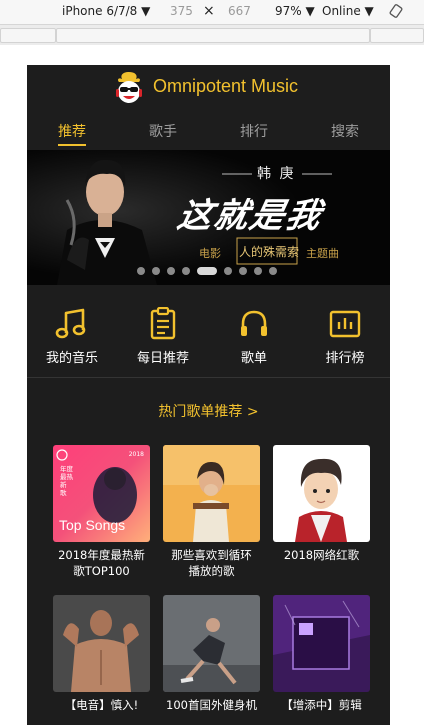  Describe the element at coordinates (295, 11) in the screenshot. I see `zoom-select: 97% ▼` at that location.